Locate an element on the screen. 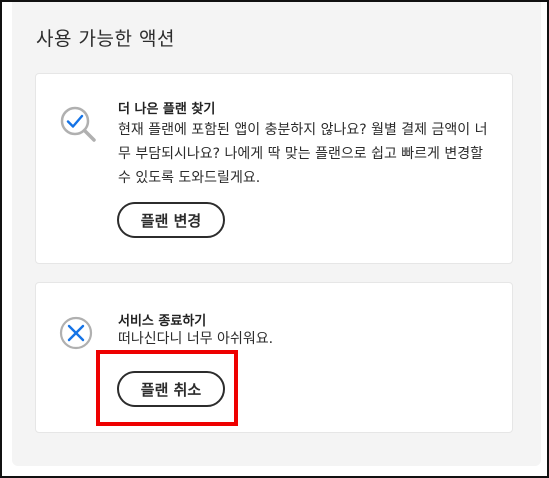 The image size is (549, 478). circle-x-icon is located at coordinates (78, 335).